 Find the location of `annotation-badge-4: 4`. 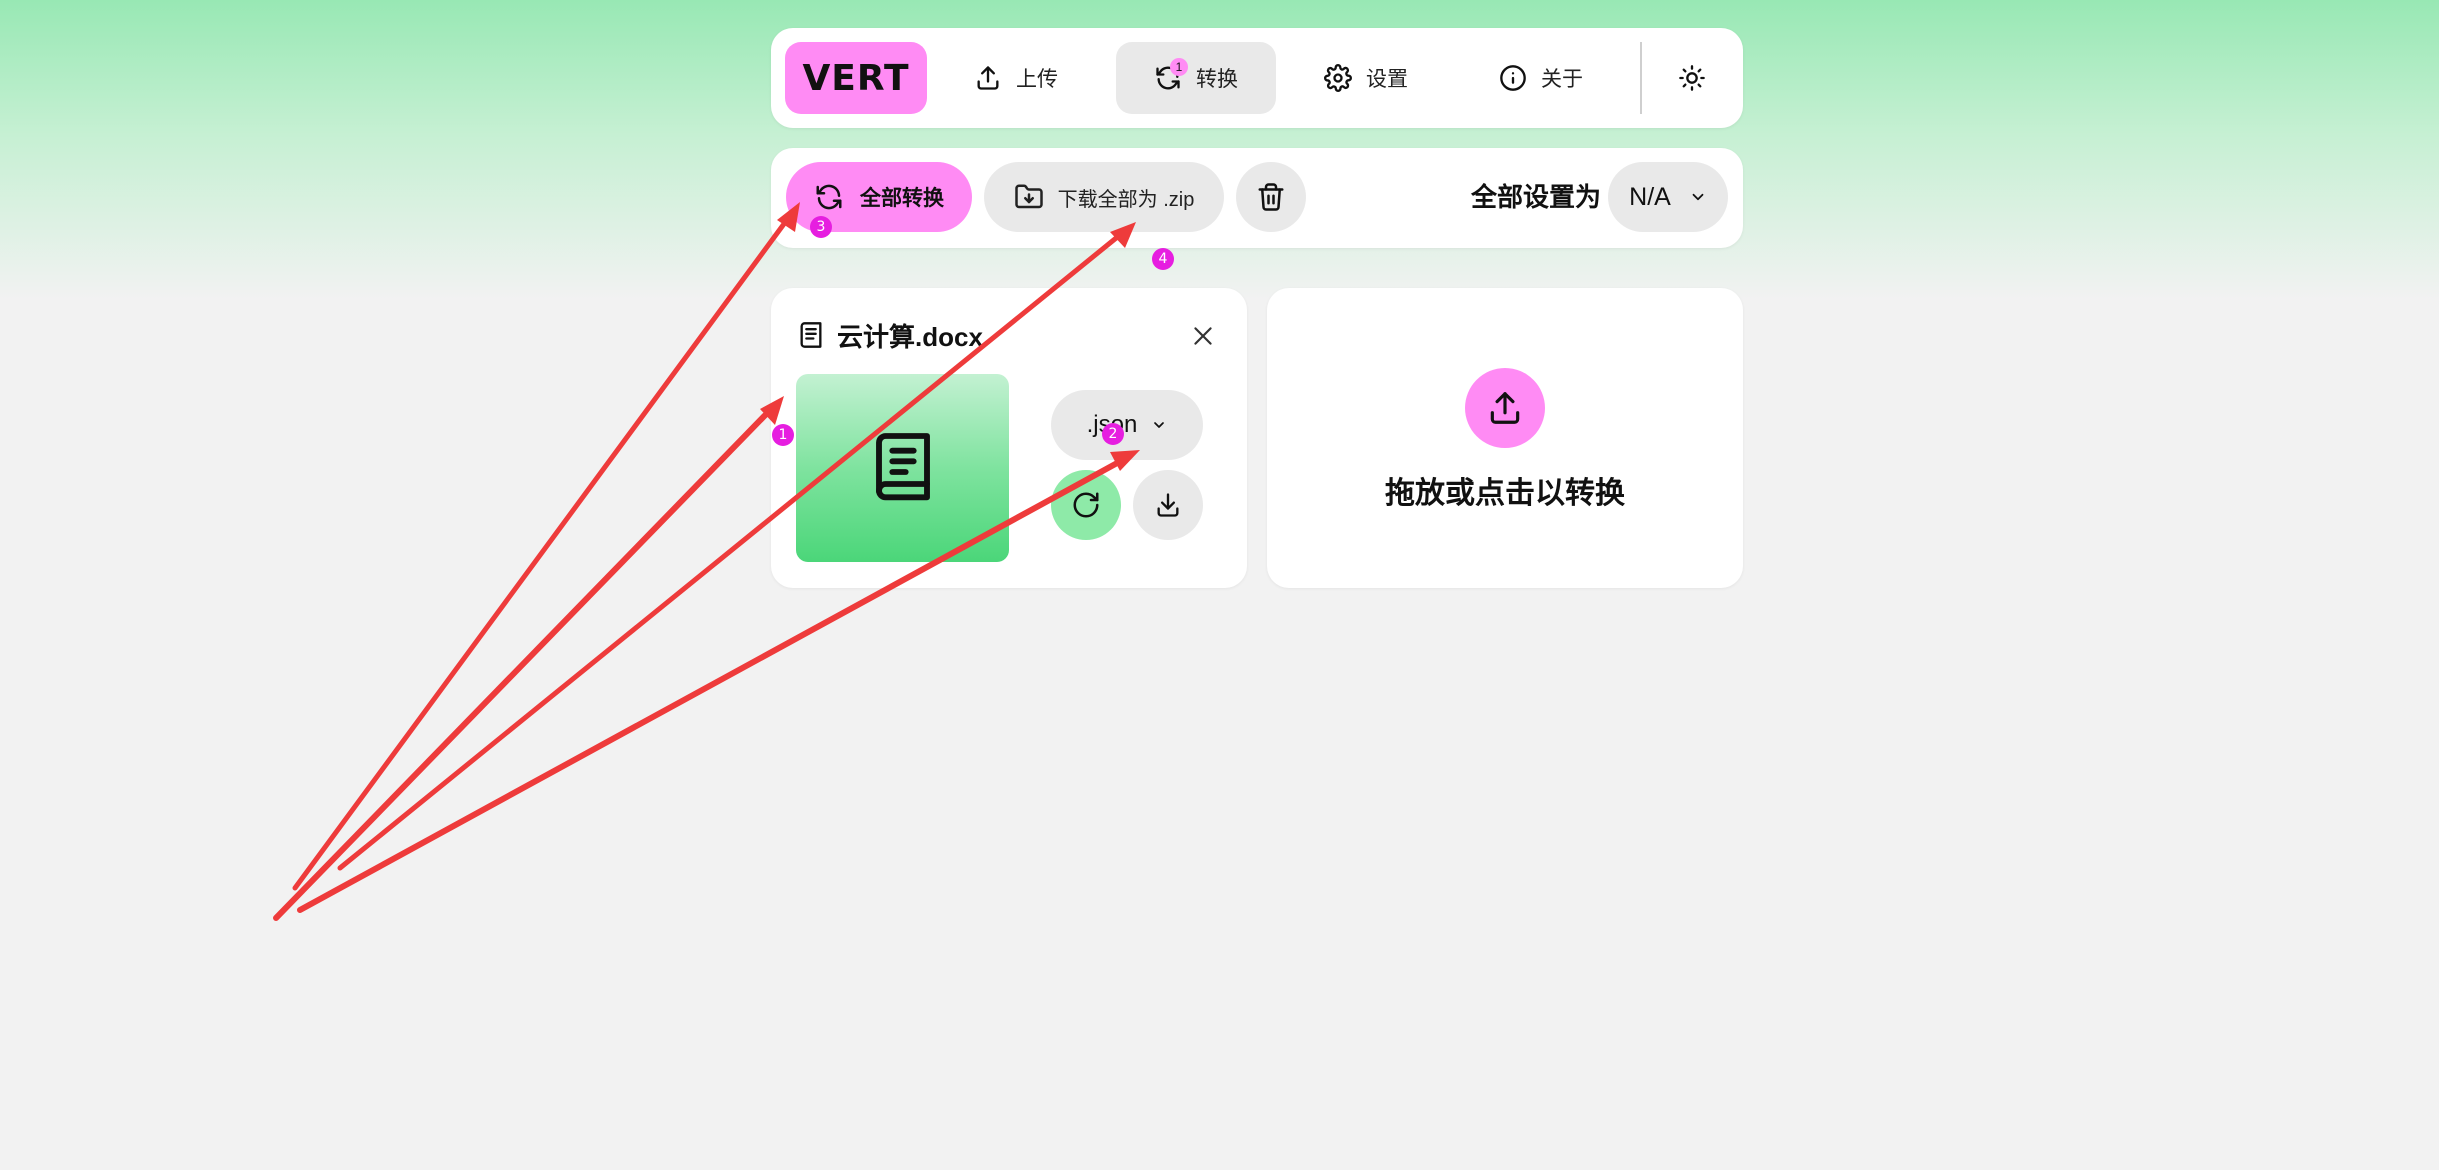

annotation-badge-4: 4 is located at coordinates (1163, 259).